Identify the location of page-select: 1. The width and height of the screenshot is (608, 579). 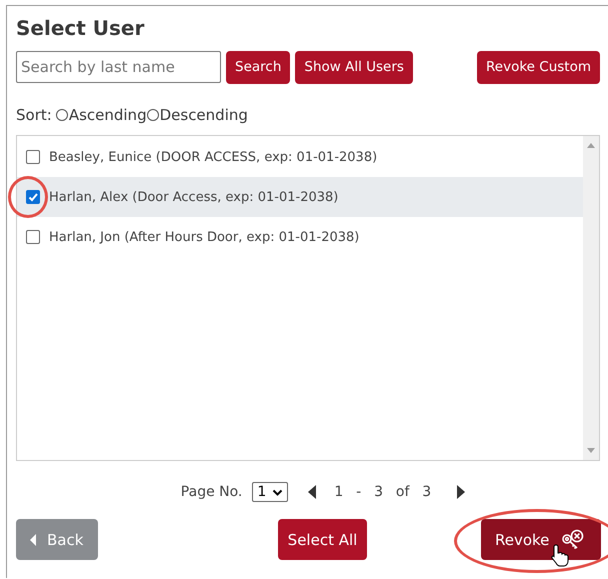
(270, 492).